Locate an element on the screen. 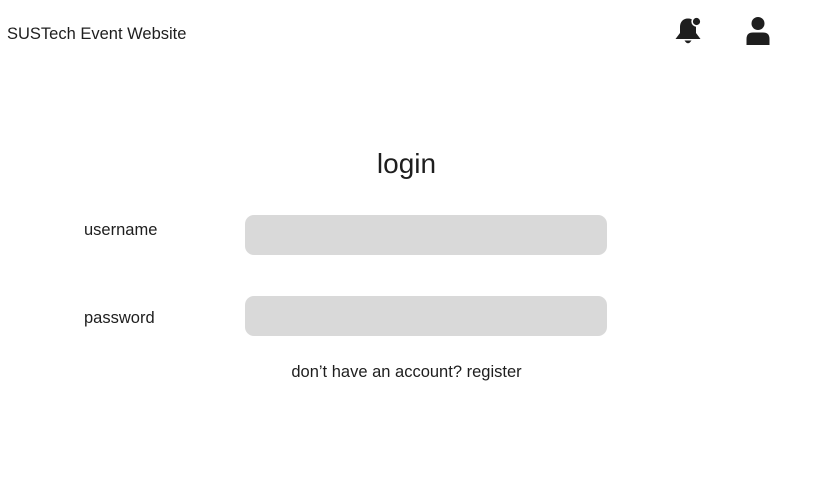 This screenshot has height=486, width=813. bell-icon is located at coordinates (688, 30).